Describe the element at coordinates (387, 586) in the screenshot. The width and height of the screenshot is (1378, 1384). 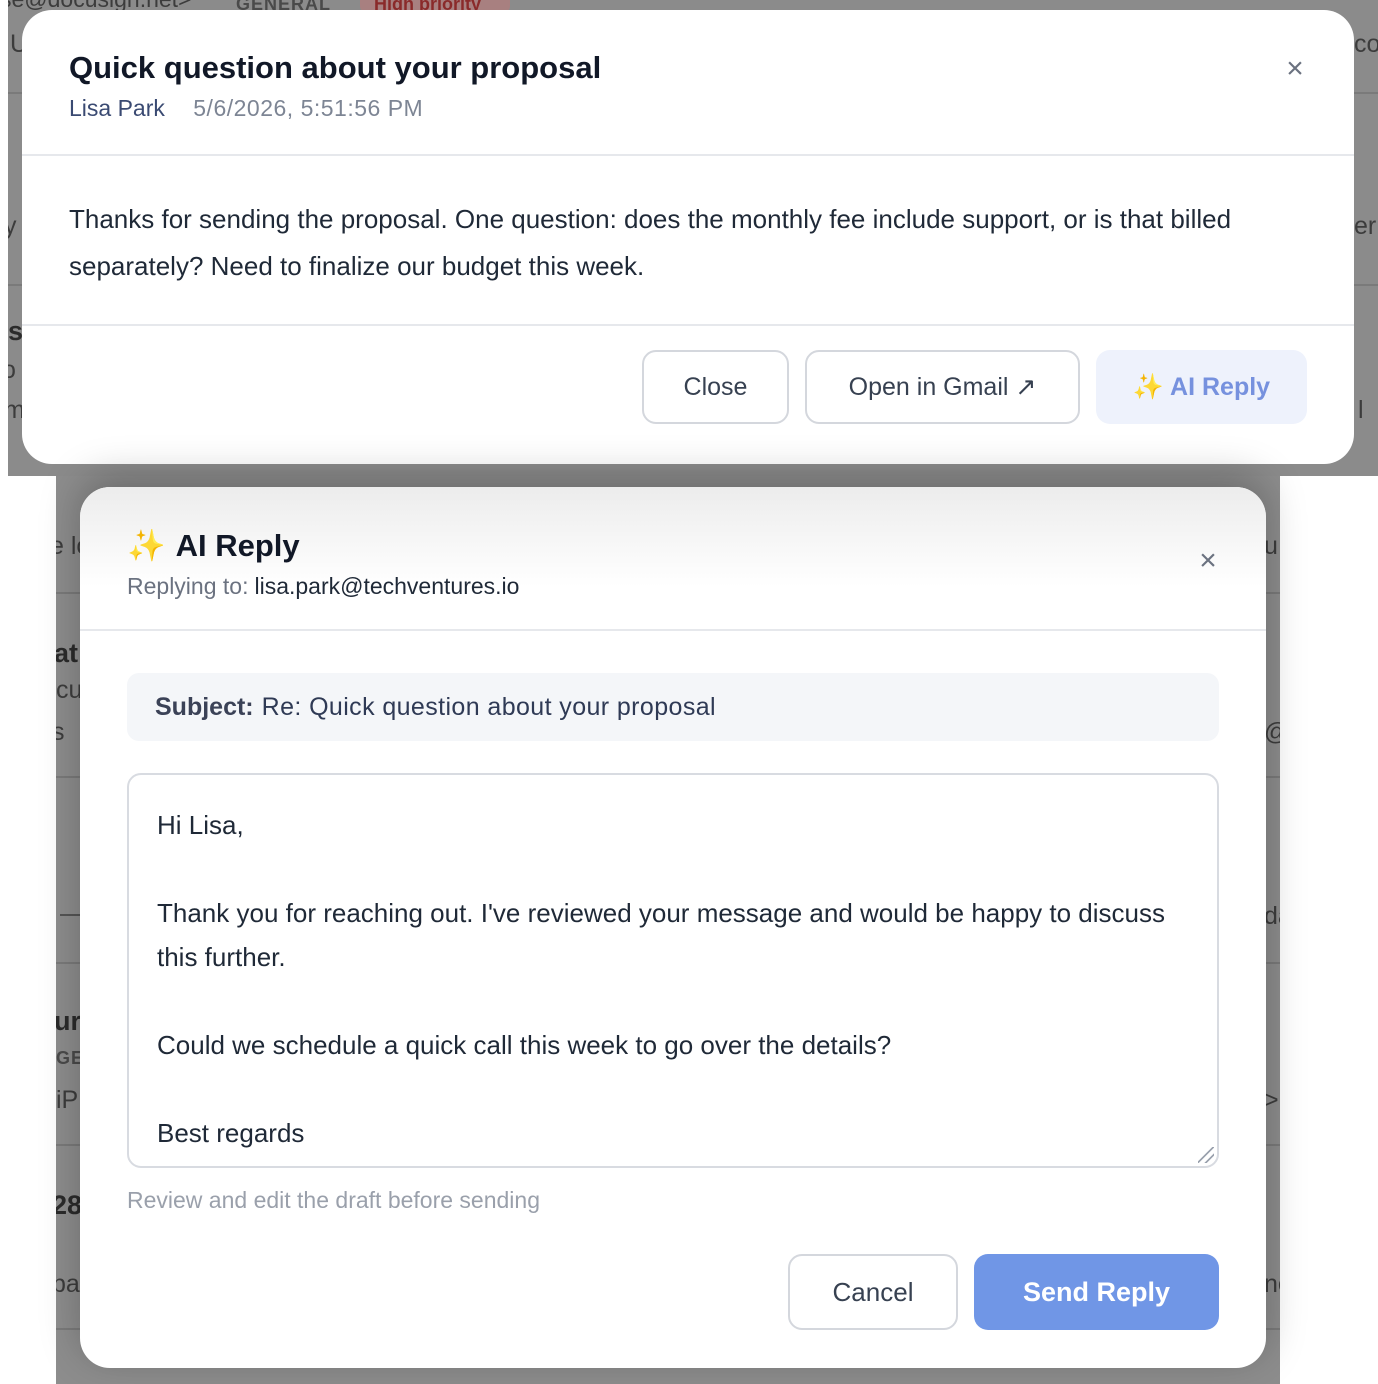
I see `replying-to-address: lisa.park@techventures.io` at that location.